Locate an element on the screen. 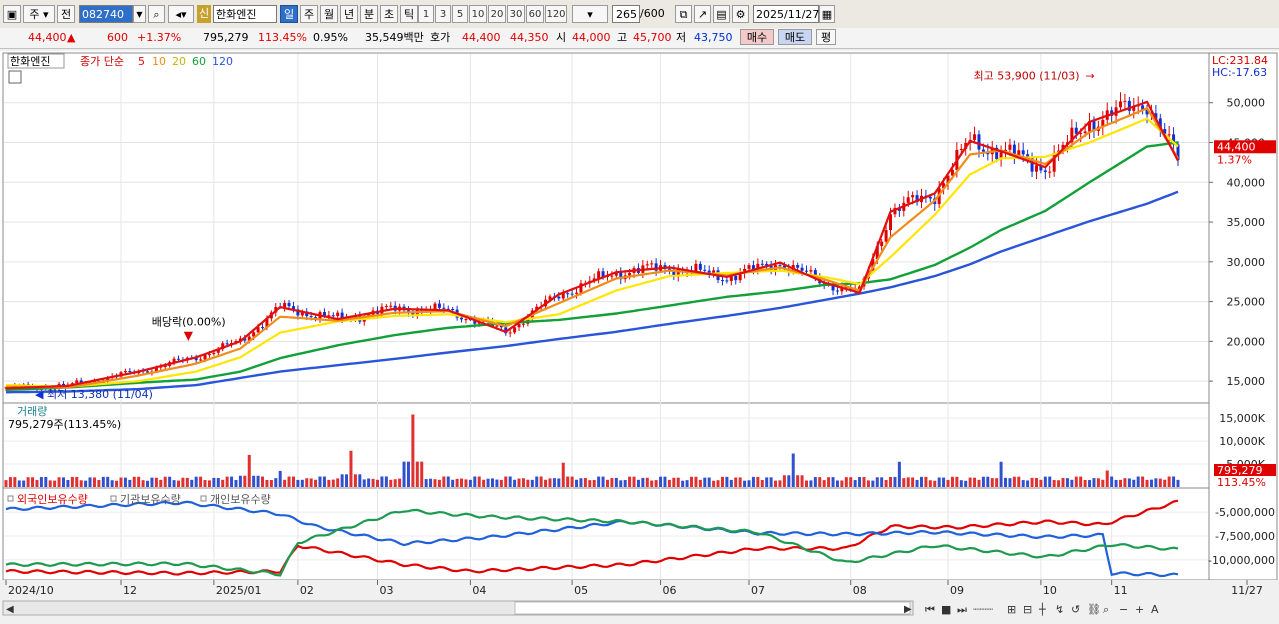 This screenshot has height=624, width=1279. period-button-5: 초 is located at coordinates (389, 14).